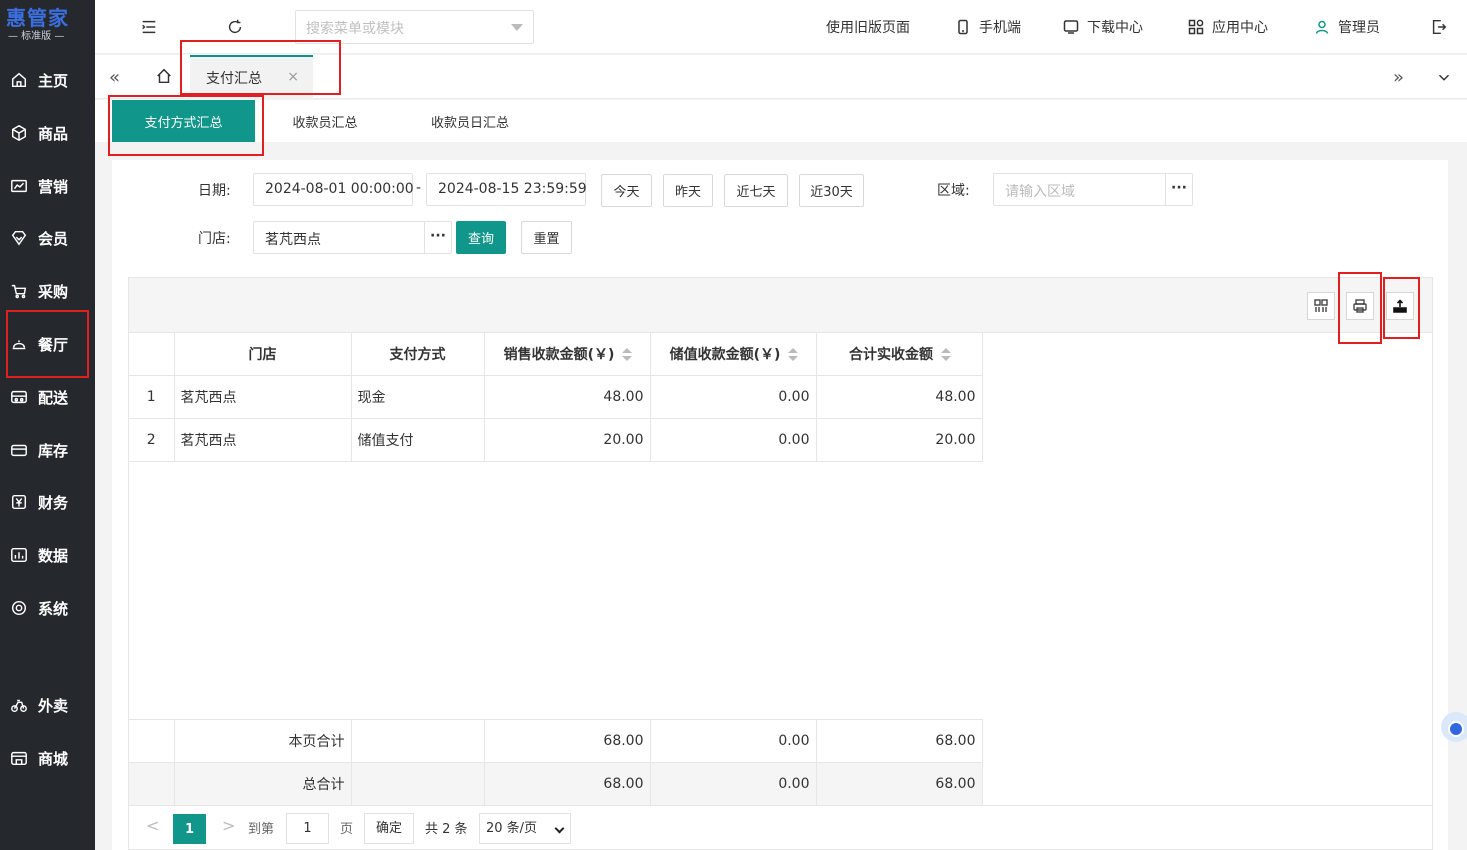 The height and width of the screenshot is (850, 1467). I want to click on subtab-cashier: 收款员汇总, so click(325, 121).